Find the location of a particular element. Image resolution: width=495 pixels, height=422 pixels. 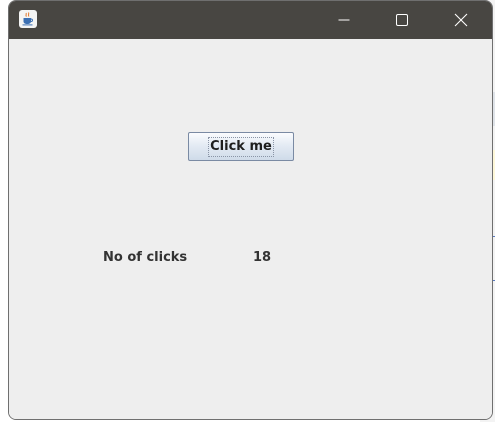

minimize-button is located at coordinates (344, 20).